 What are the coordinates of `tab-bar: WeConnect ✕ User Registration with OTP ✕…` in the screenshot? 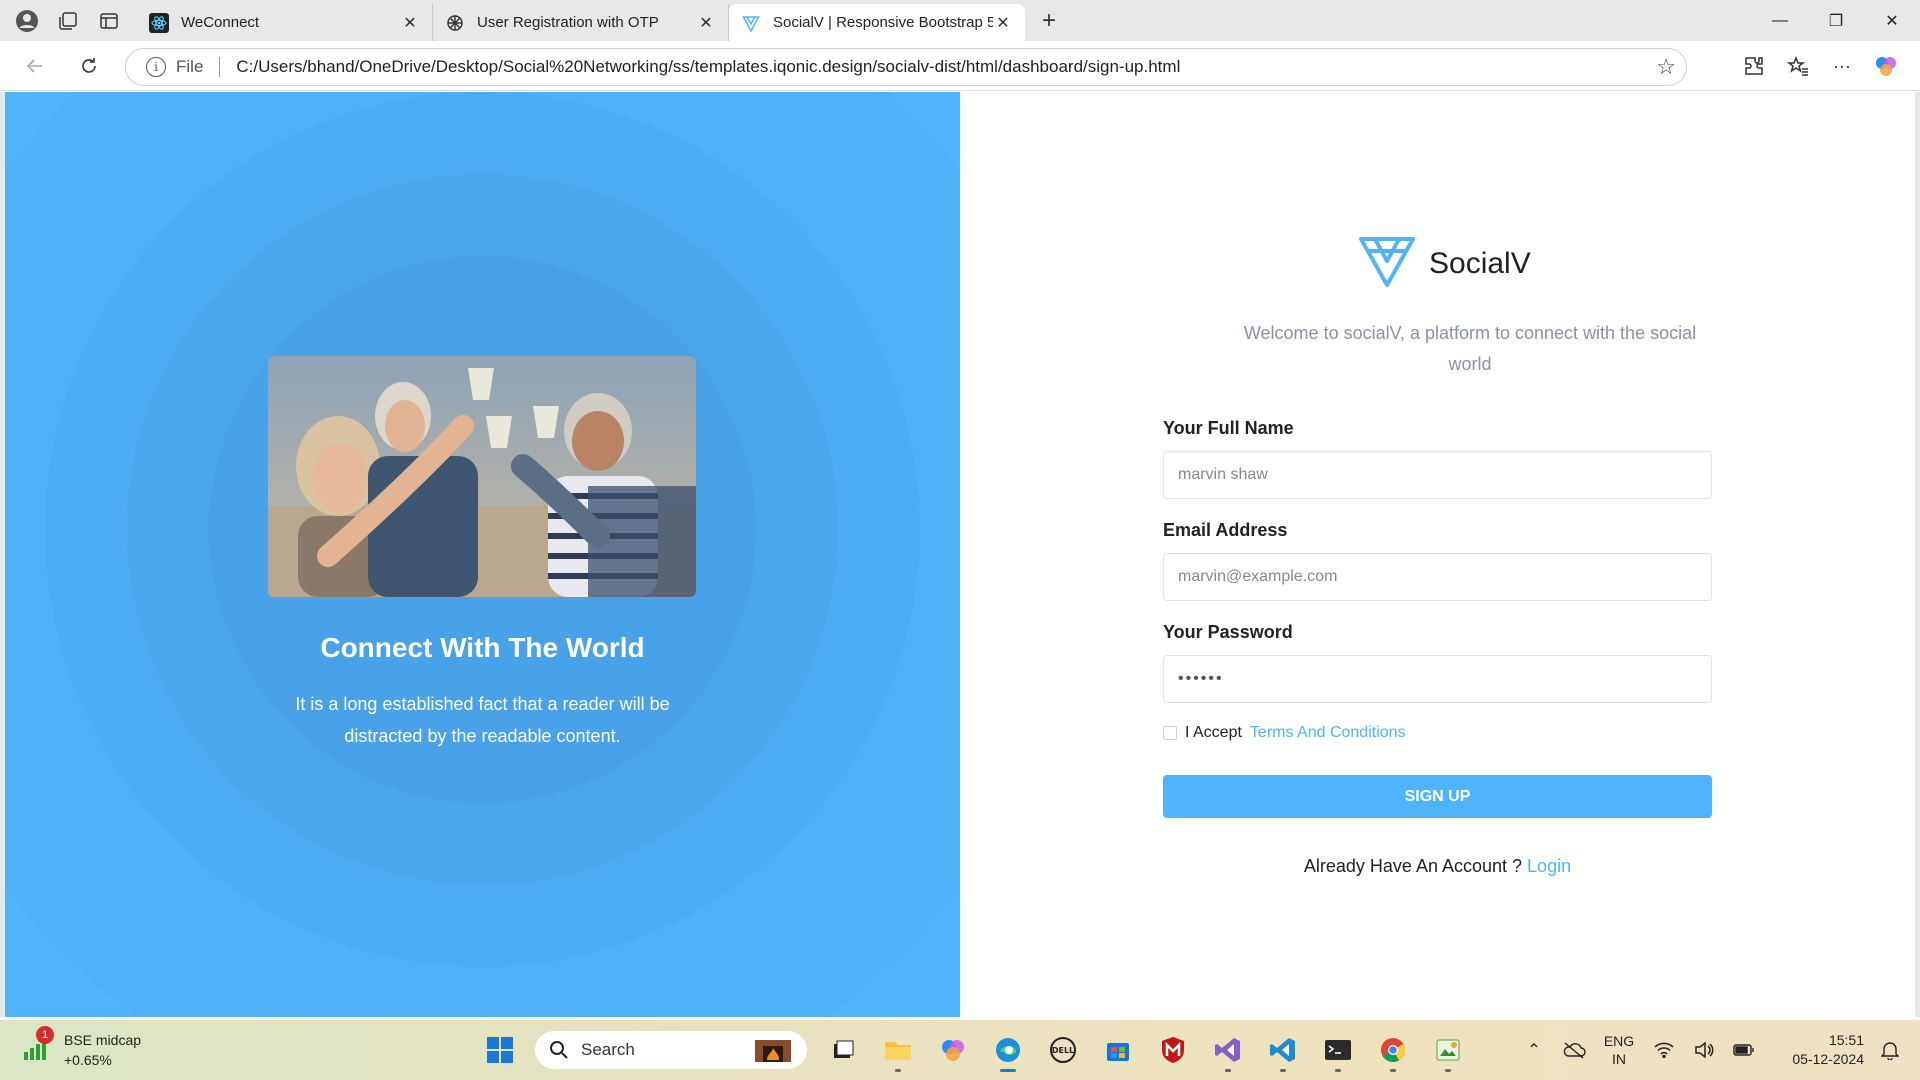 It's located at (960, 20).